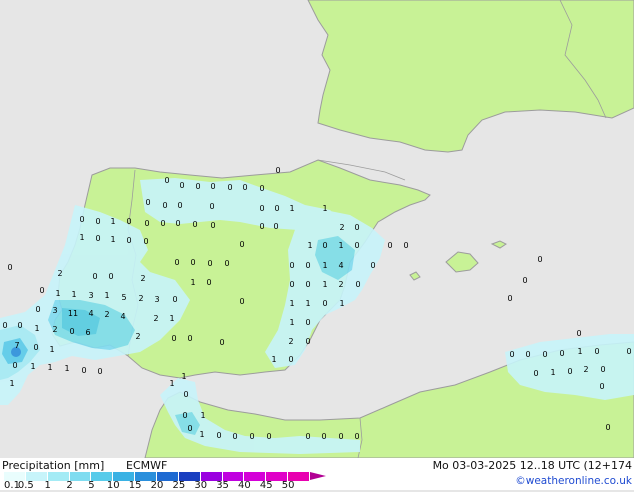 This screenshot has width=634, height=492. Describe the element at coordinates (53, 465) in the screenshot. I see `legend-title: Precipitation [mm]` at that location.